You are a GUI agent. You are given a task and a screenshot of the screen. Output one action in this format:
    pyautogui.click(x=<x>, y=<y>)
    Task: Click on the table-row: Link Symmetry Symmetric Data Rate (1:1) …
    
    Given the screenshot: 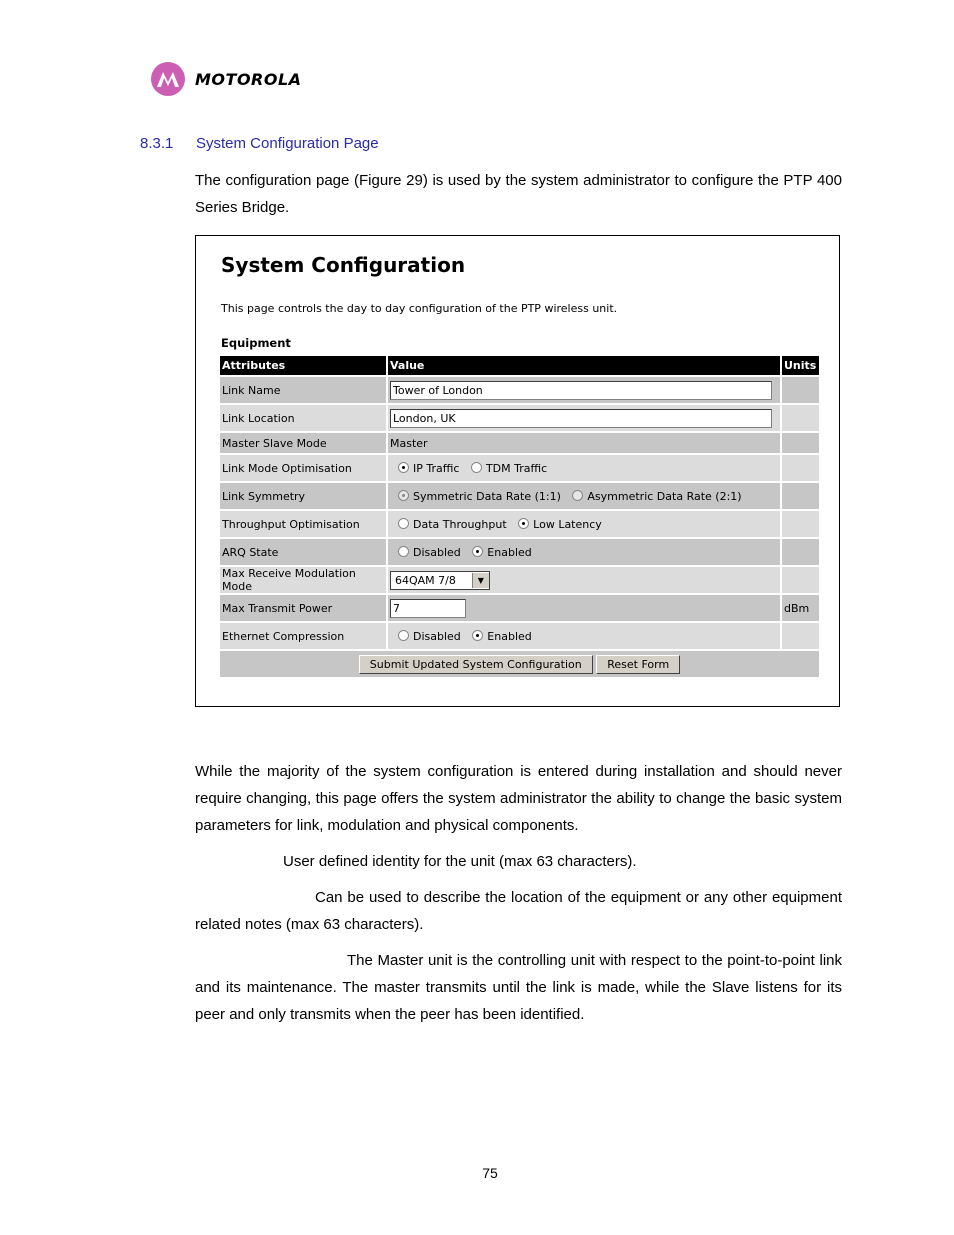 What is the action you would take?
    pyautogui.click(x=519, y=496)
    